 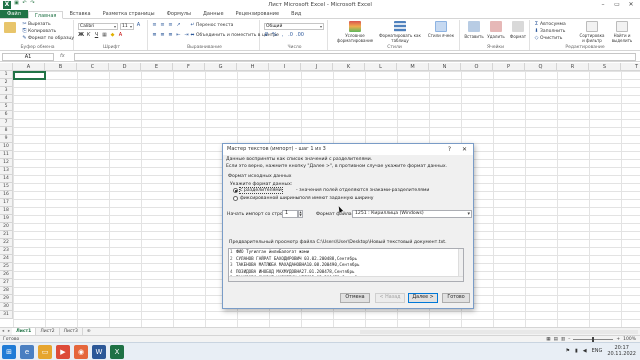 I want to click on formula-input, so click(x=355, y=57).